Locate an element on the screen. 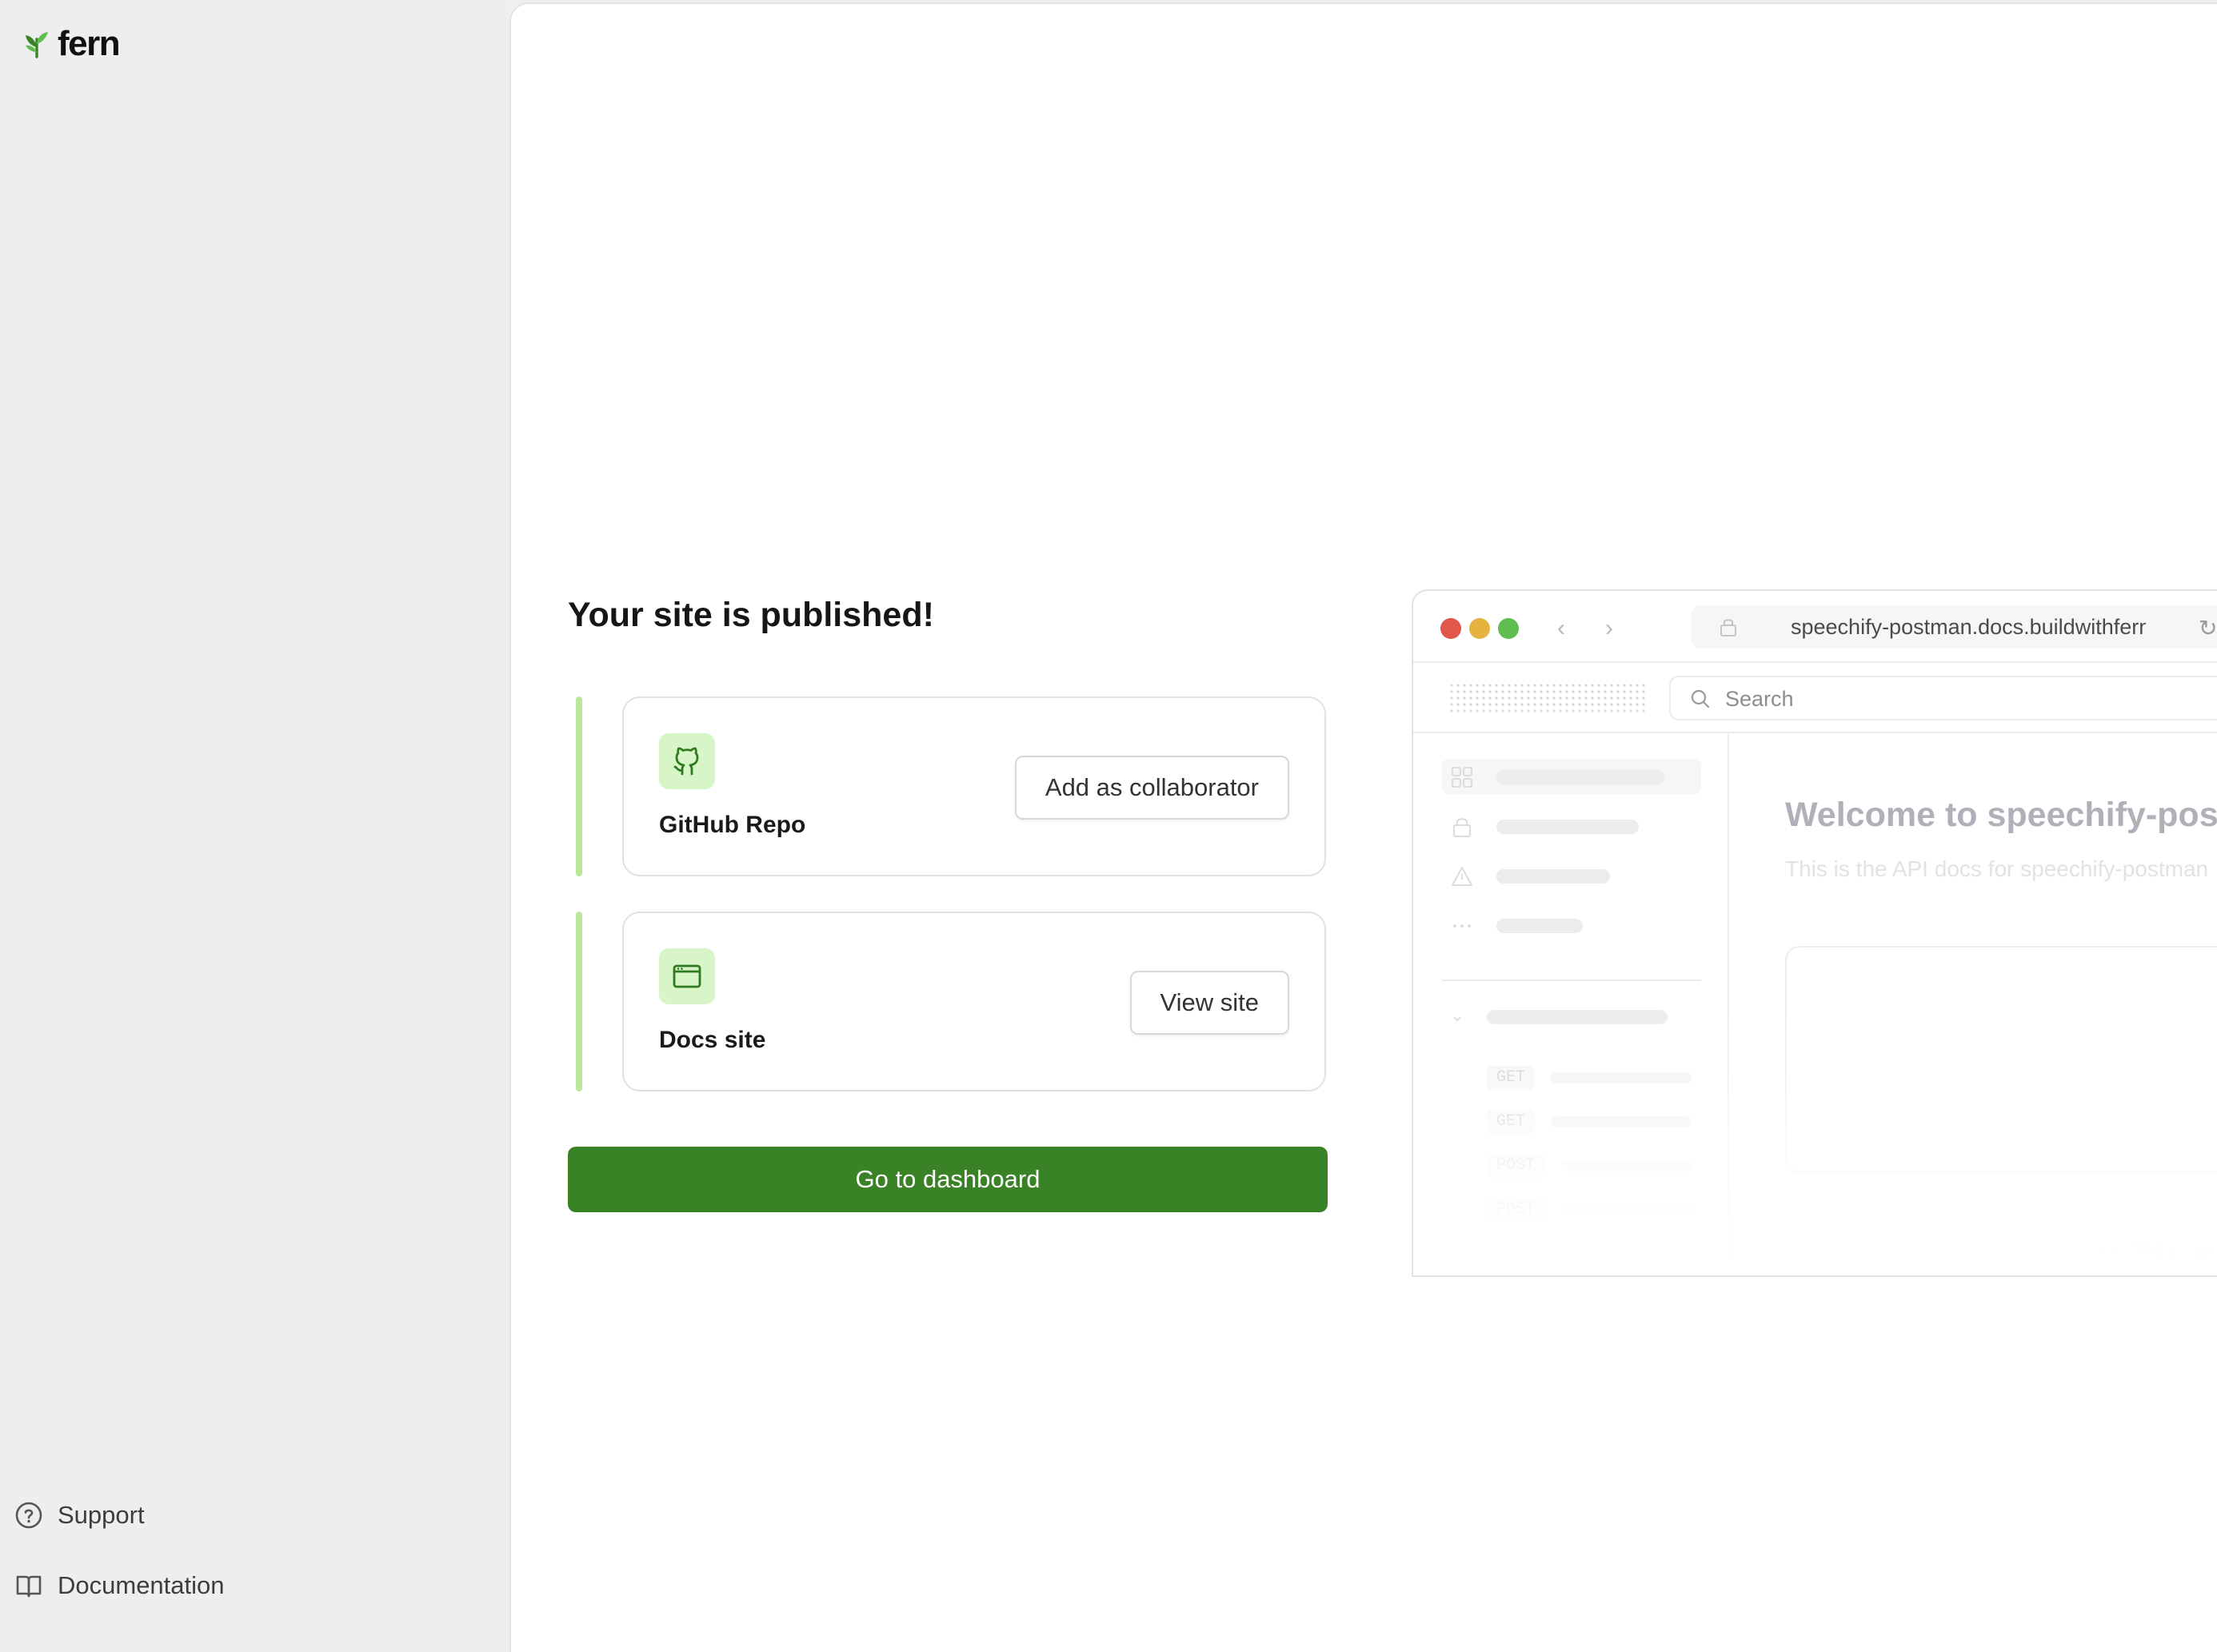 The height and width of the screenshot is (1652, 2217). minimize-dot-icon is located at coordinates (1479, 628).